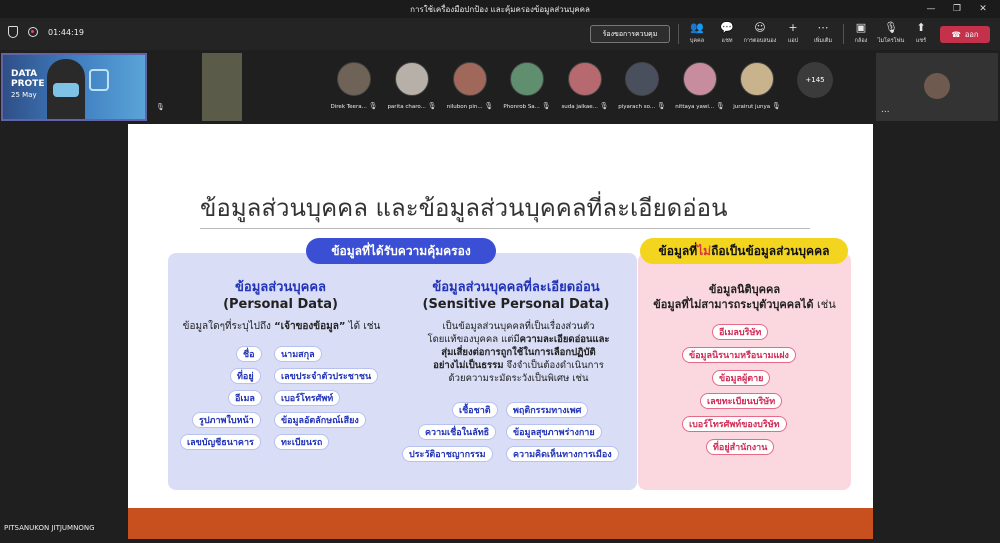 The width and height of the screenshot is (1000, 543). Describe the element at coordinates (760, 33) in the screenshot. I see `reactions-button: ☺ การตอบสนอง` at that location.